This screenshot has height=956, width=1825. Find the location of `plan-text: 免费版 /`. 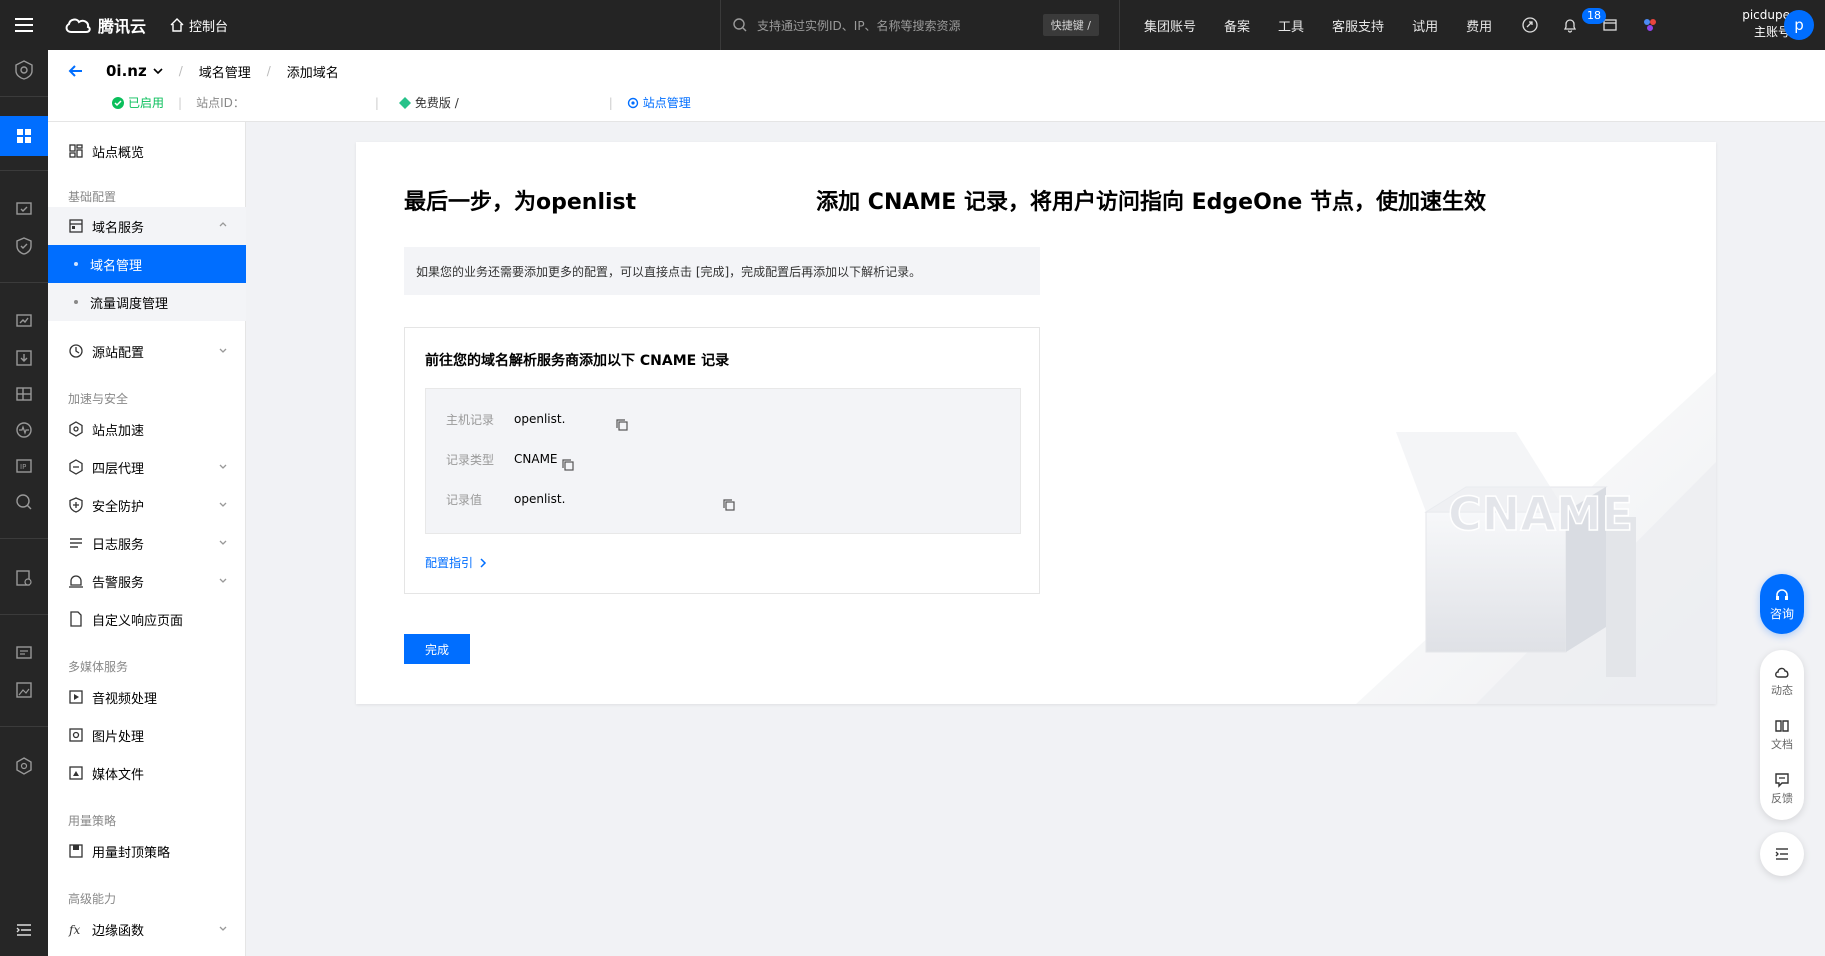

plan-text: 免费版 / is located at coordinates (436, 103).